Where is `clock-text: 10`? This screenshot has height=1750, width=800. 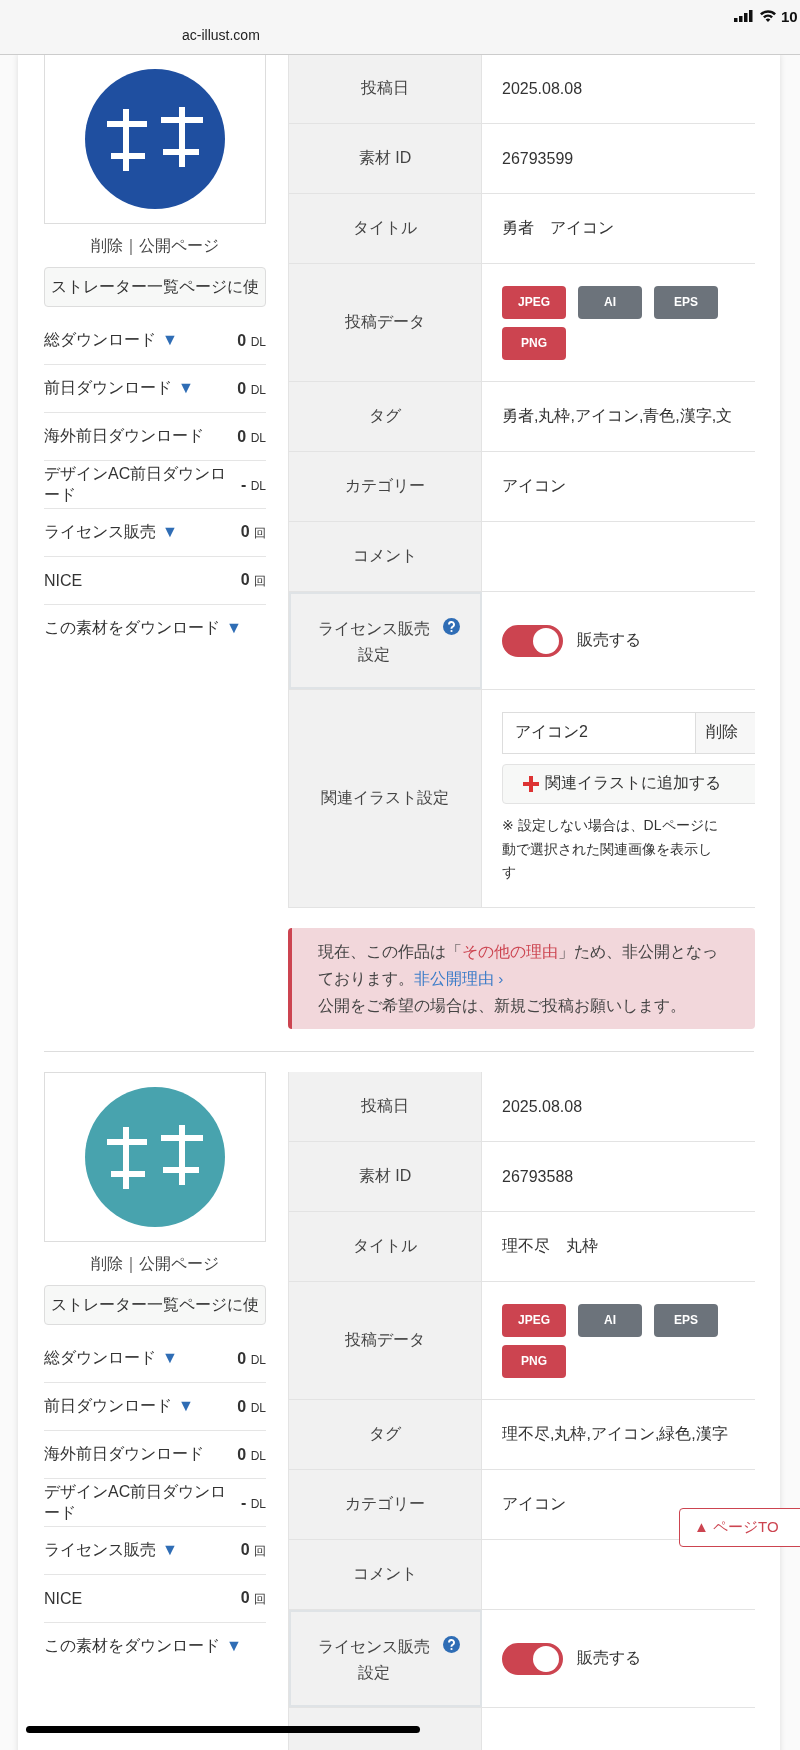 clock-text: 10 is located at coordinates (789, 16).